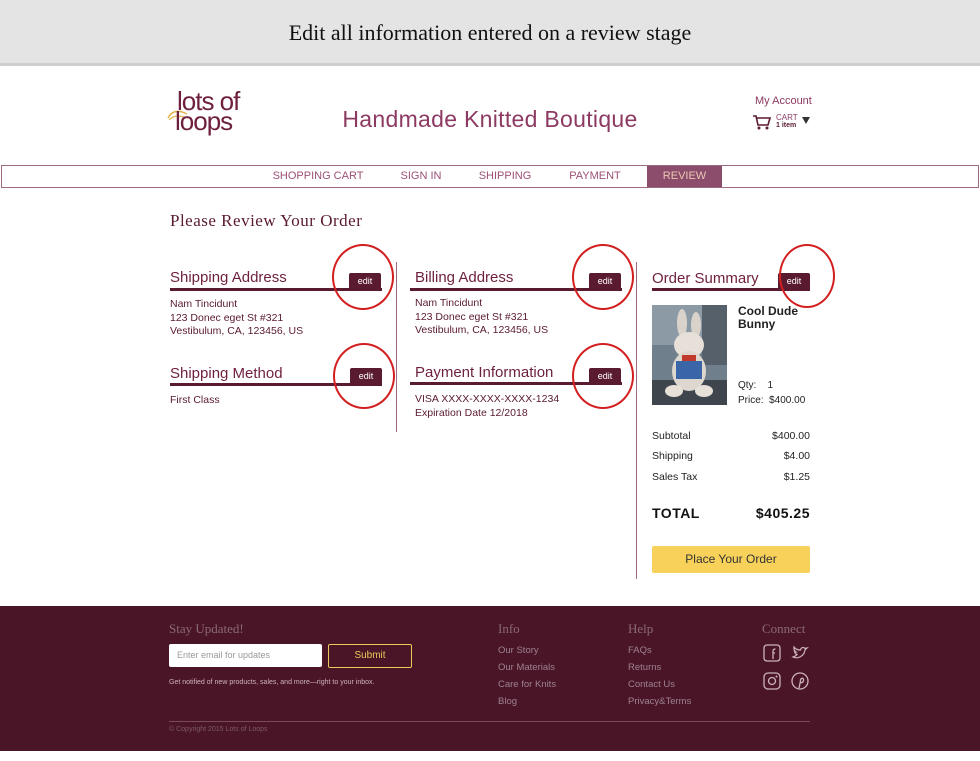 This screenshot has width=980, height=761. What do you see at coordinates (482, 330) in the screenshot?
I see `billing-city: Vestibulum, CA, 123456, US` at bounding box center [482, 330].